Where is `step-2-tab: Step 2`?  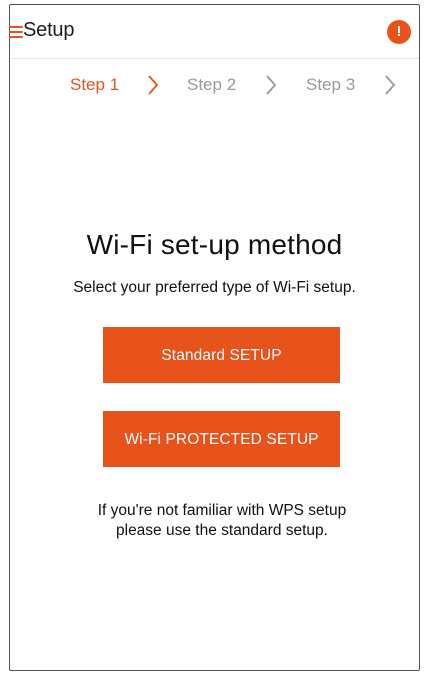
step-2-tab: Step 2 is located at coordinates (211, 85).